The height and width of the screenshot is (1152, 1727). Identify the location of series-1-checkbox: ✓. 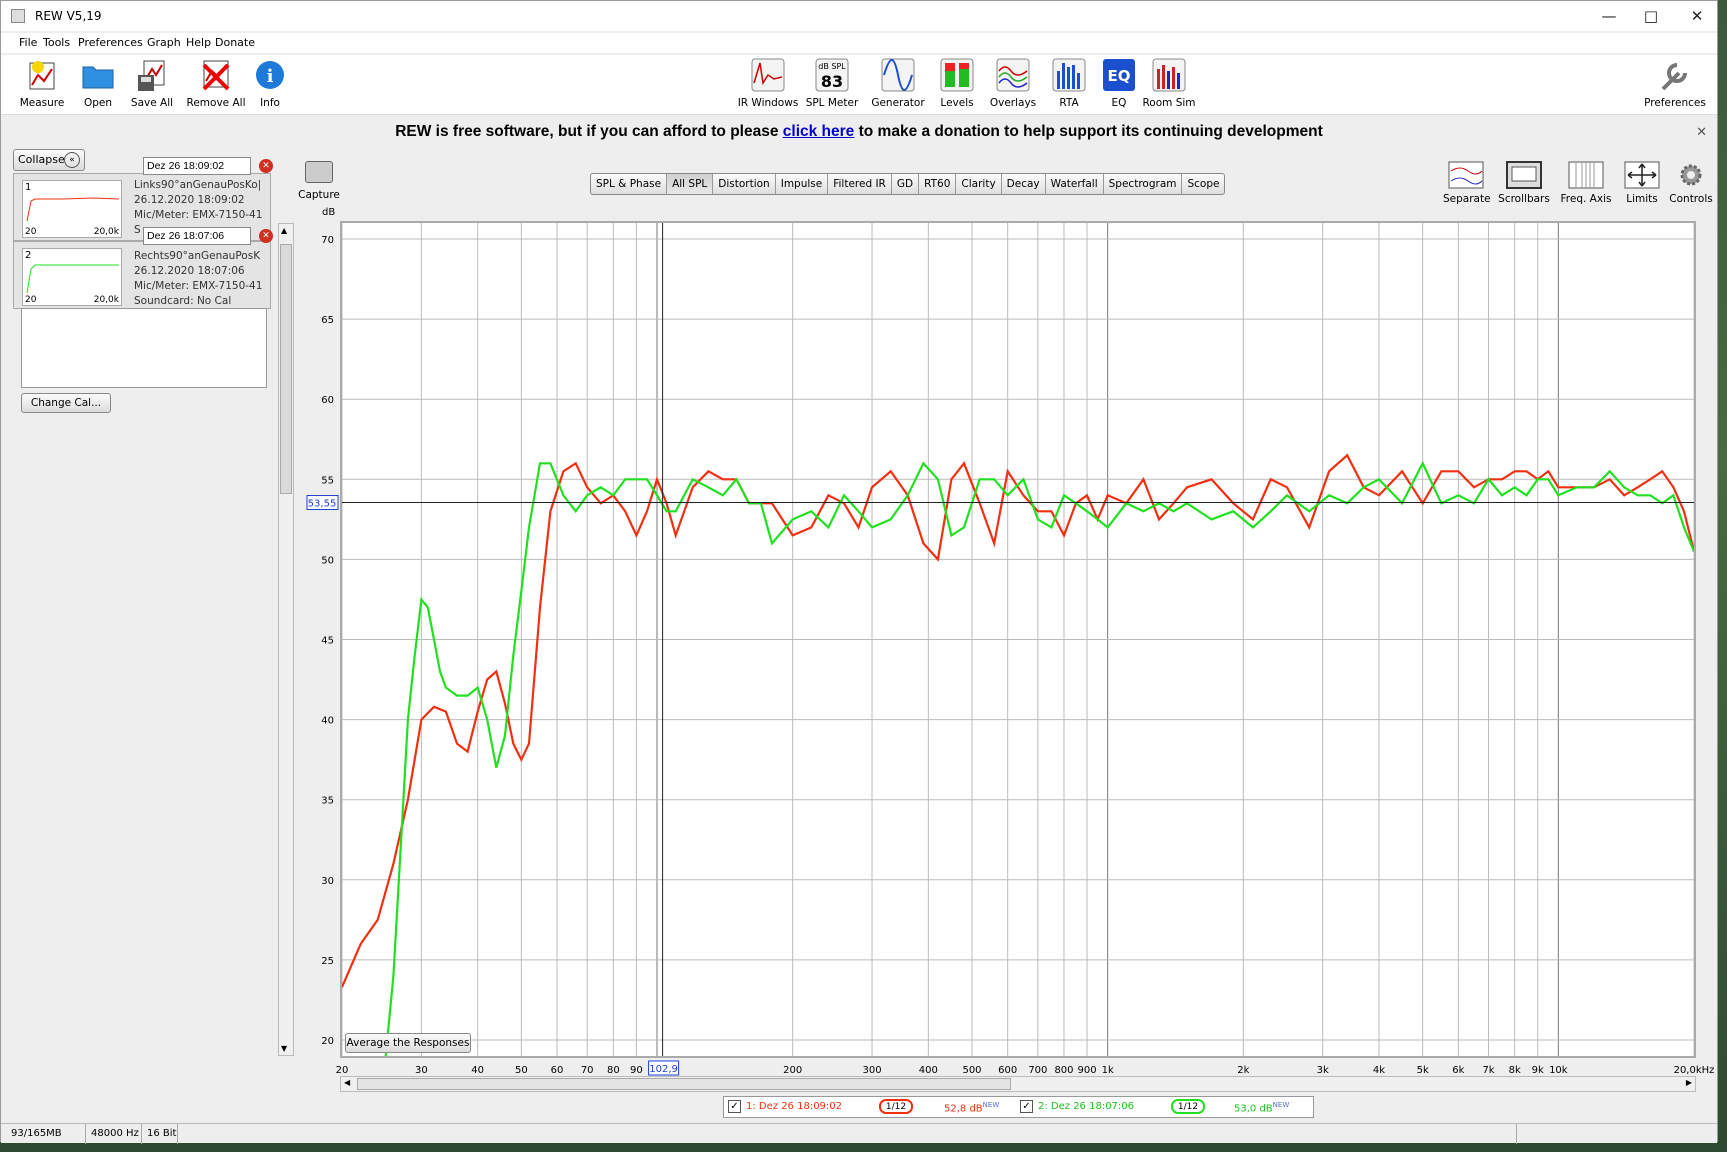
(734, 1106).